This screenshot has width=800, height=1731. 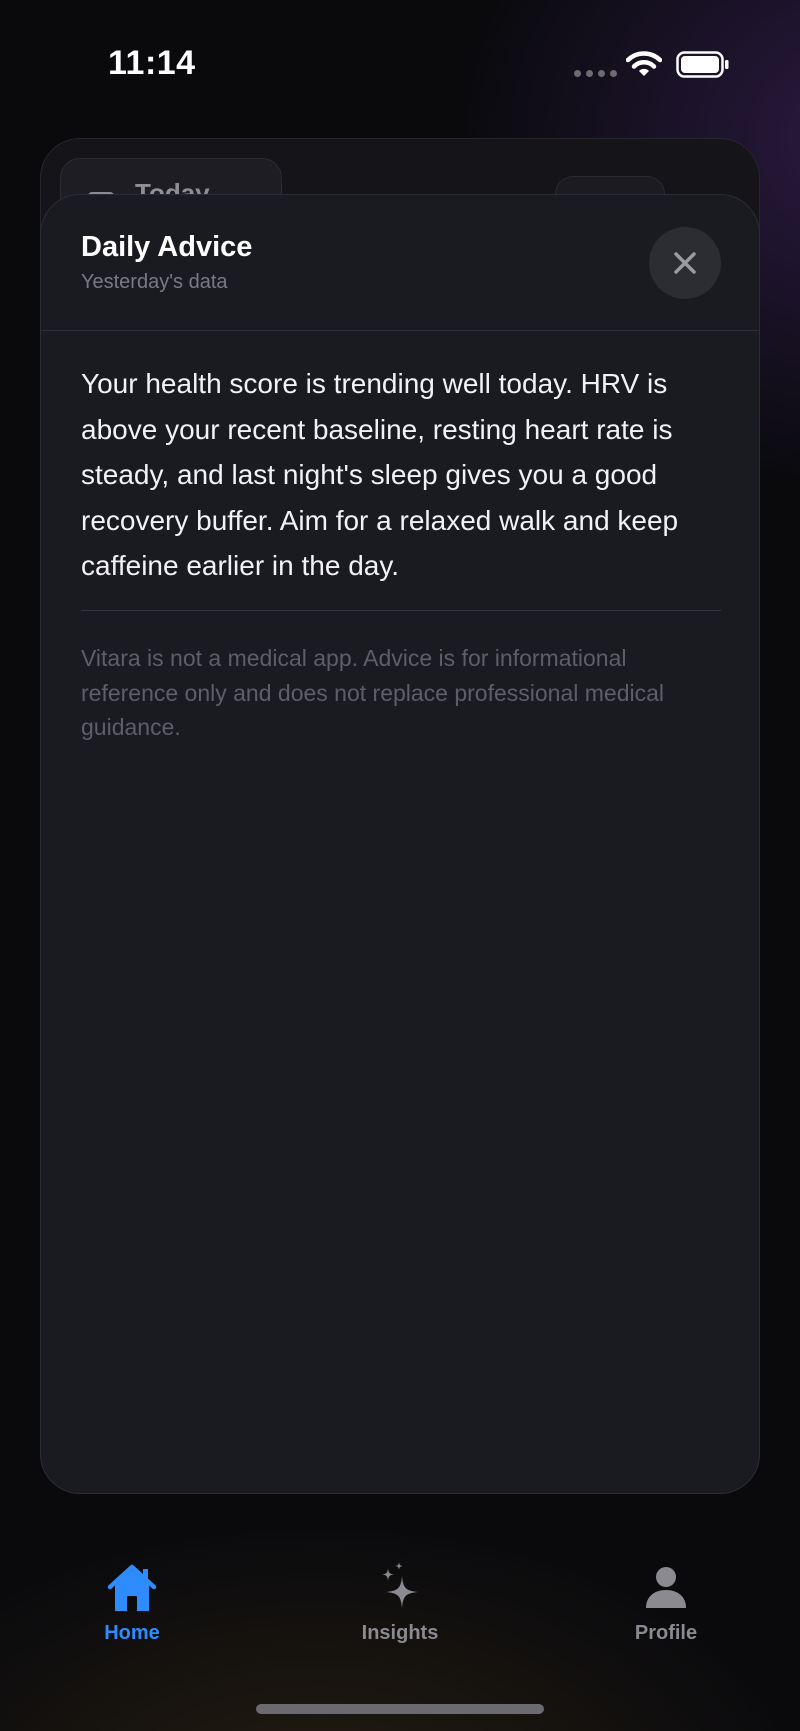 I want to click on sheet-title: Daily Advice, so click(x=167, y=247).